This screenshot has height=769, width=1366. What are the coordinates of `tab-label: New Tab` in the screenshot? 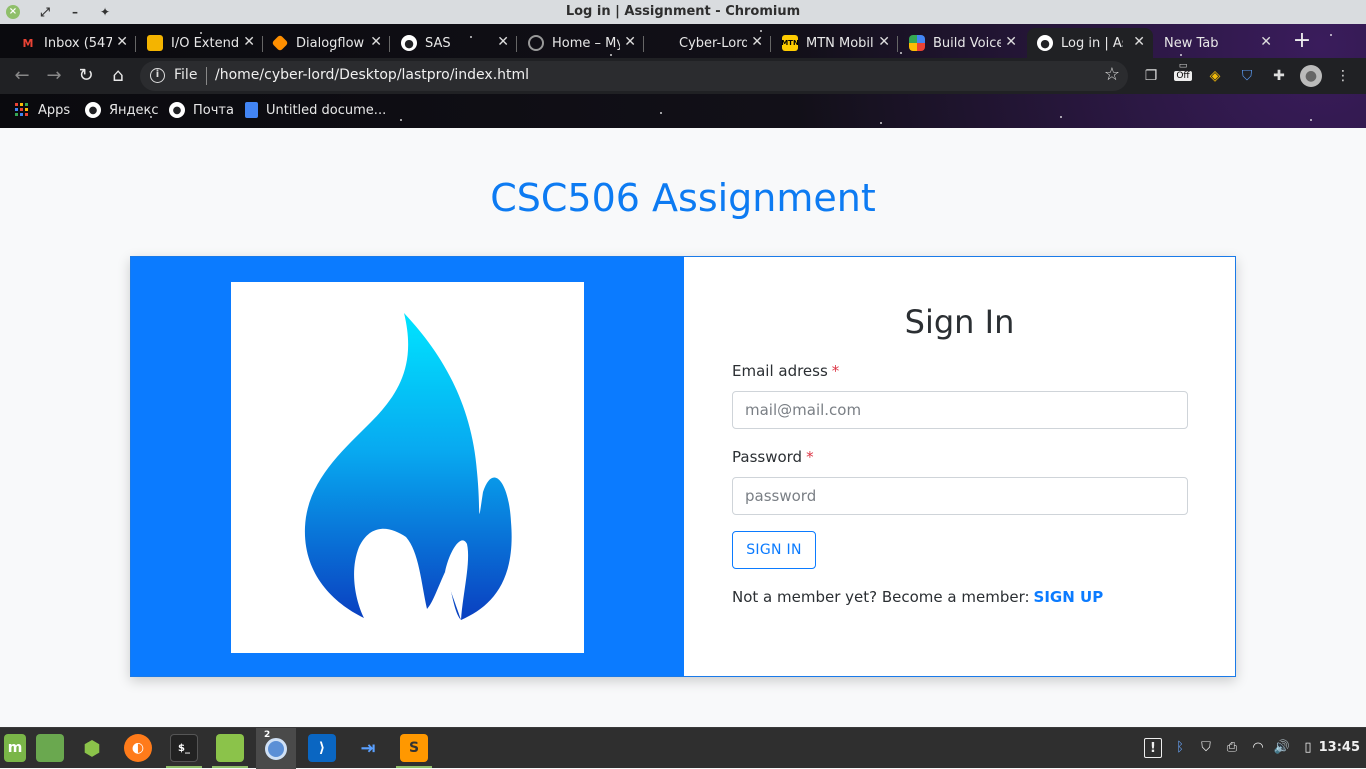 It's located at (1191, 43).